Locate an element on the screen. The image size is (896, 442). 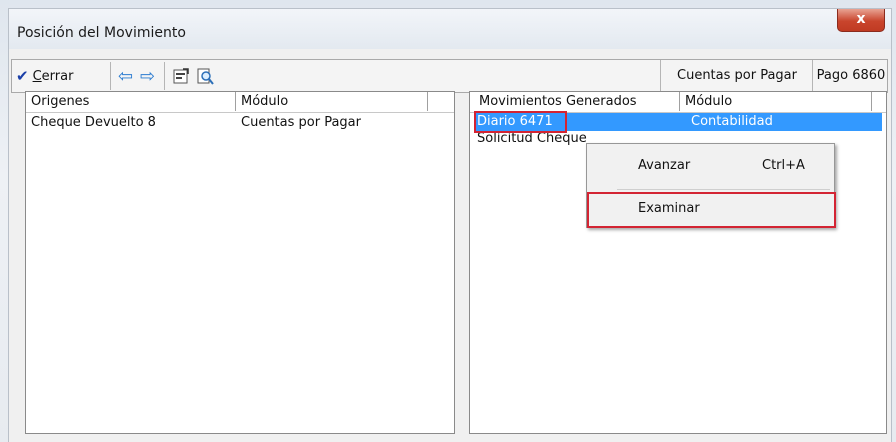
module-indicator: Cuentas por Pagar is located at coordinates (736, 76).